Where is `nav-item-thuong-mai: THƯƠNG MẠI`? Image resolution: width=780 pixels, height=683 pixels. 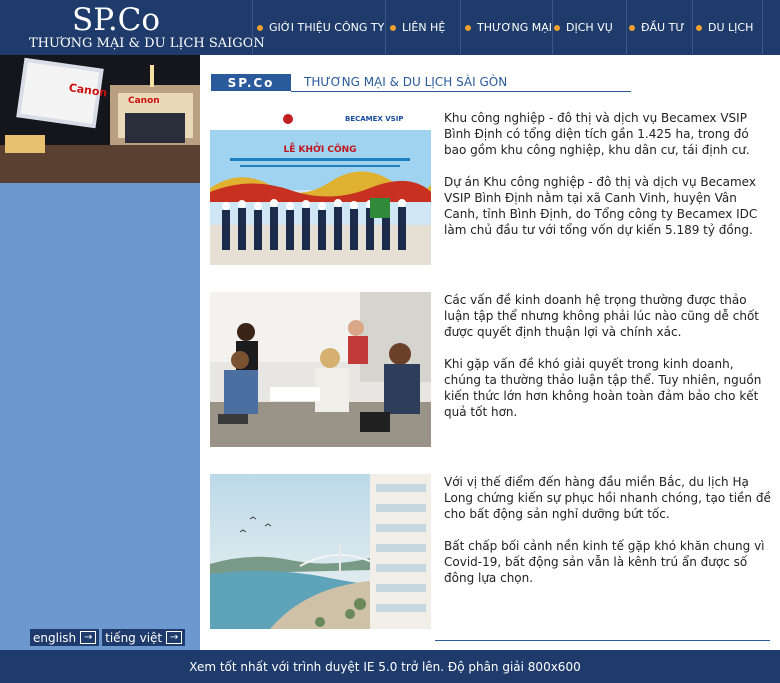 nav-item-thuong-mai: THƯƠNG MẠI is located at coordinates (508, 27).